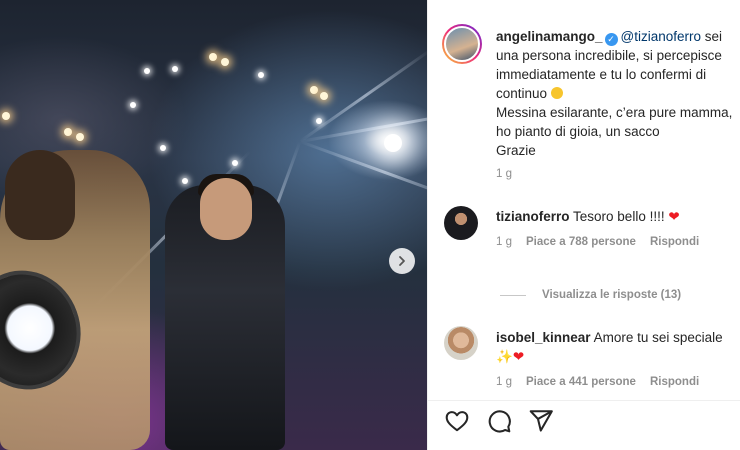 The width and height of the screenshot is (740, 450). I want to click on sparkle-emoji-icon: ✨, so click(504, 356).